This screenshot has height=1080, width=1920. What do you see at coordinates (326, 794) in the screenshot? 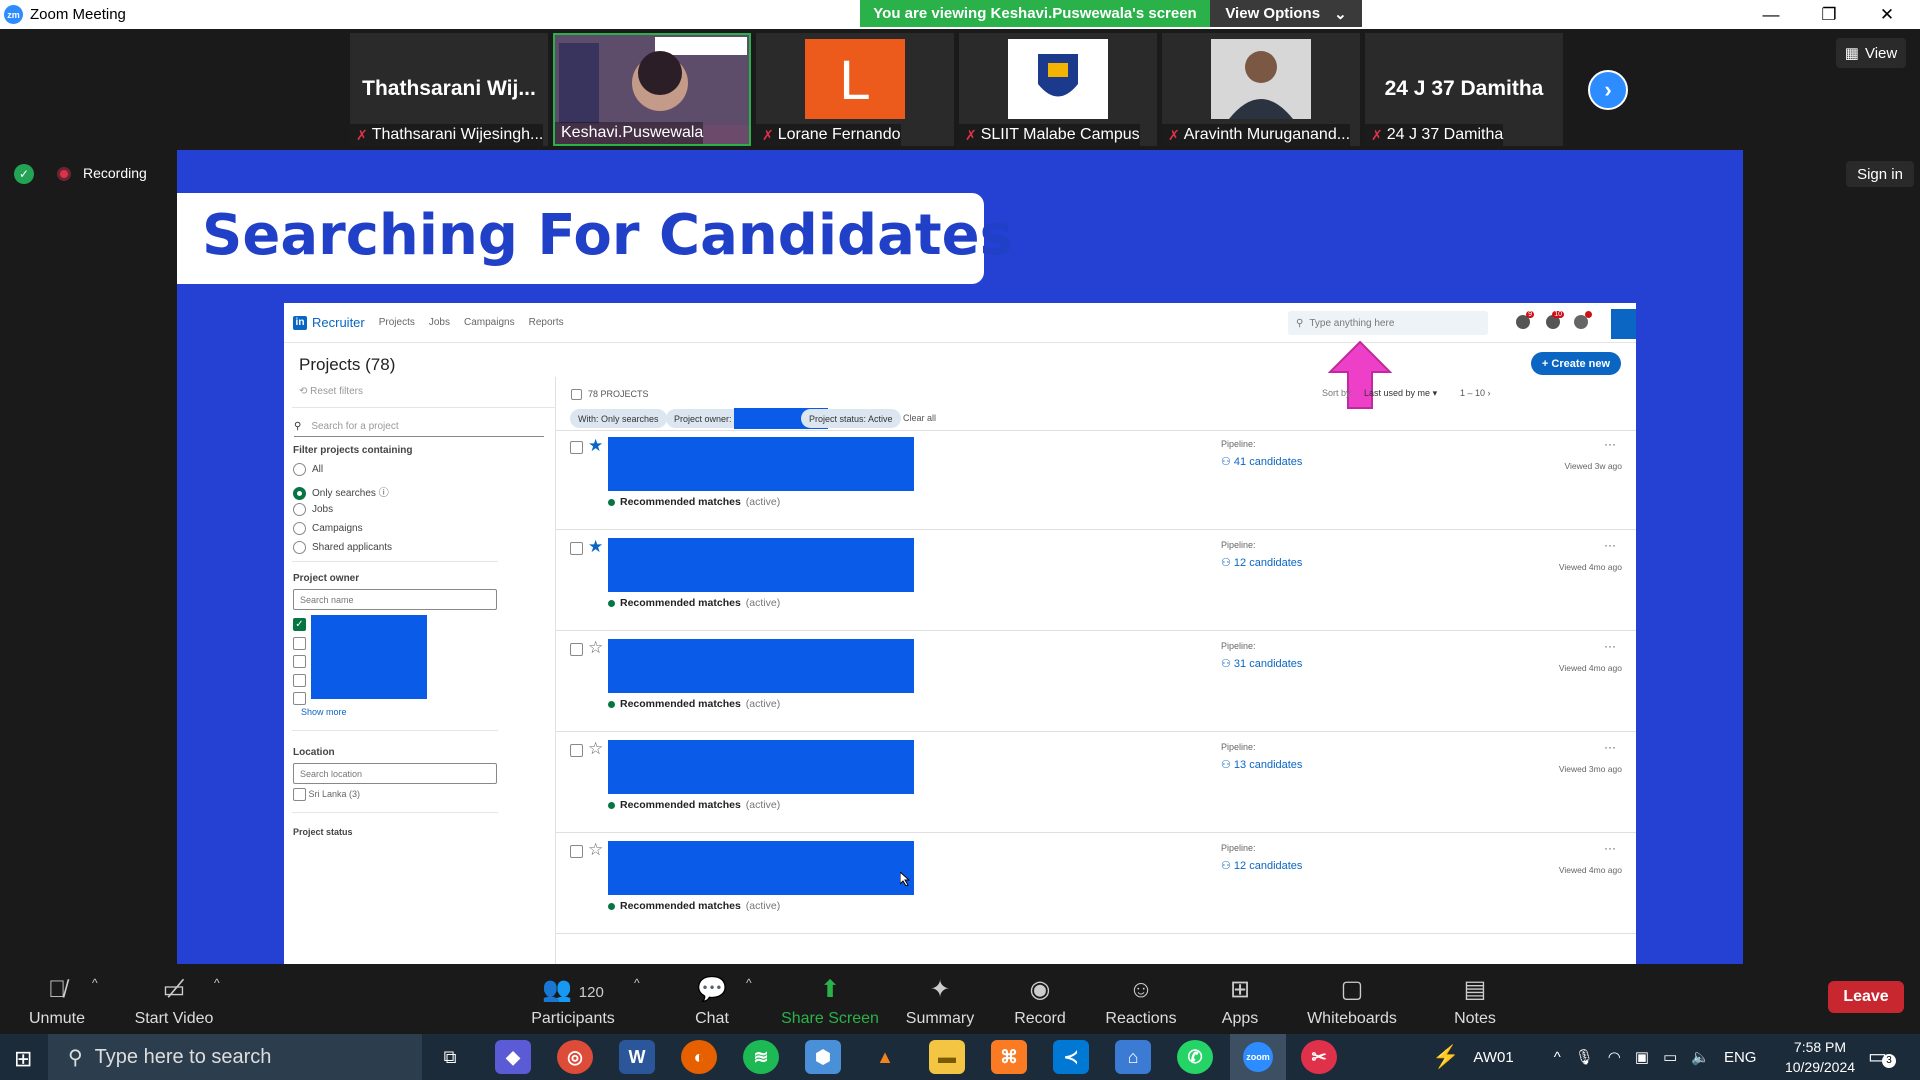
I see `location-option-sri-lanka: Sri Lanka (3)` at bounding box center [326, 794].